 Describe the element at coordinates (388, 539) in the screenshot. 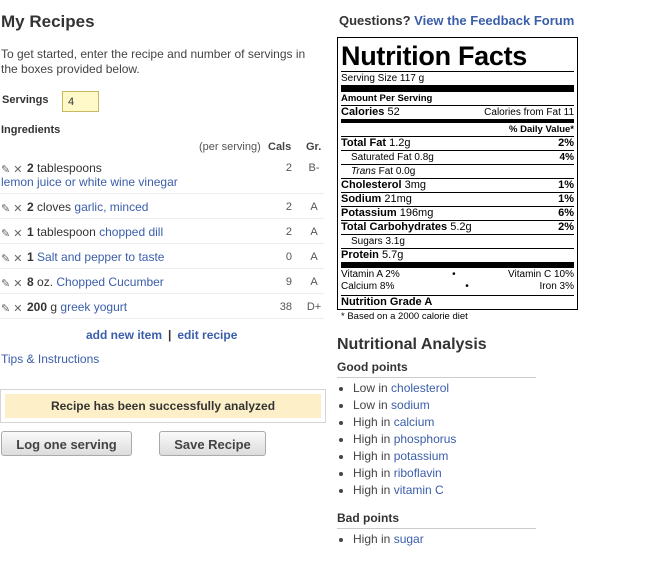

I see `list-item: High in sugar` at that location.